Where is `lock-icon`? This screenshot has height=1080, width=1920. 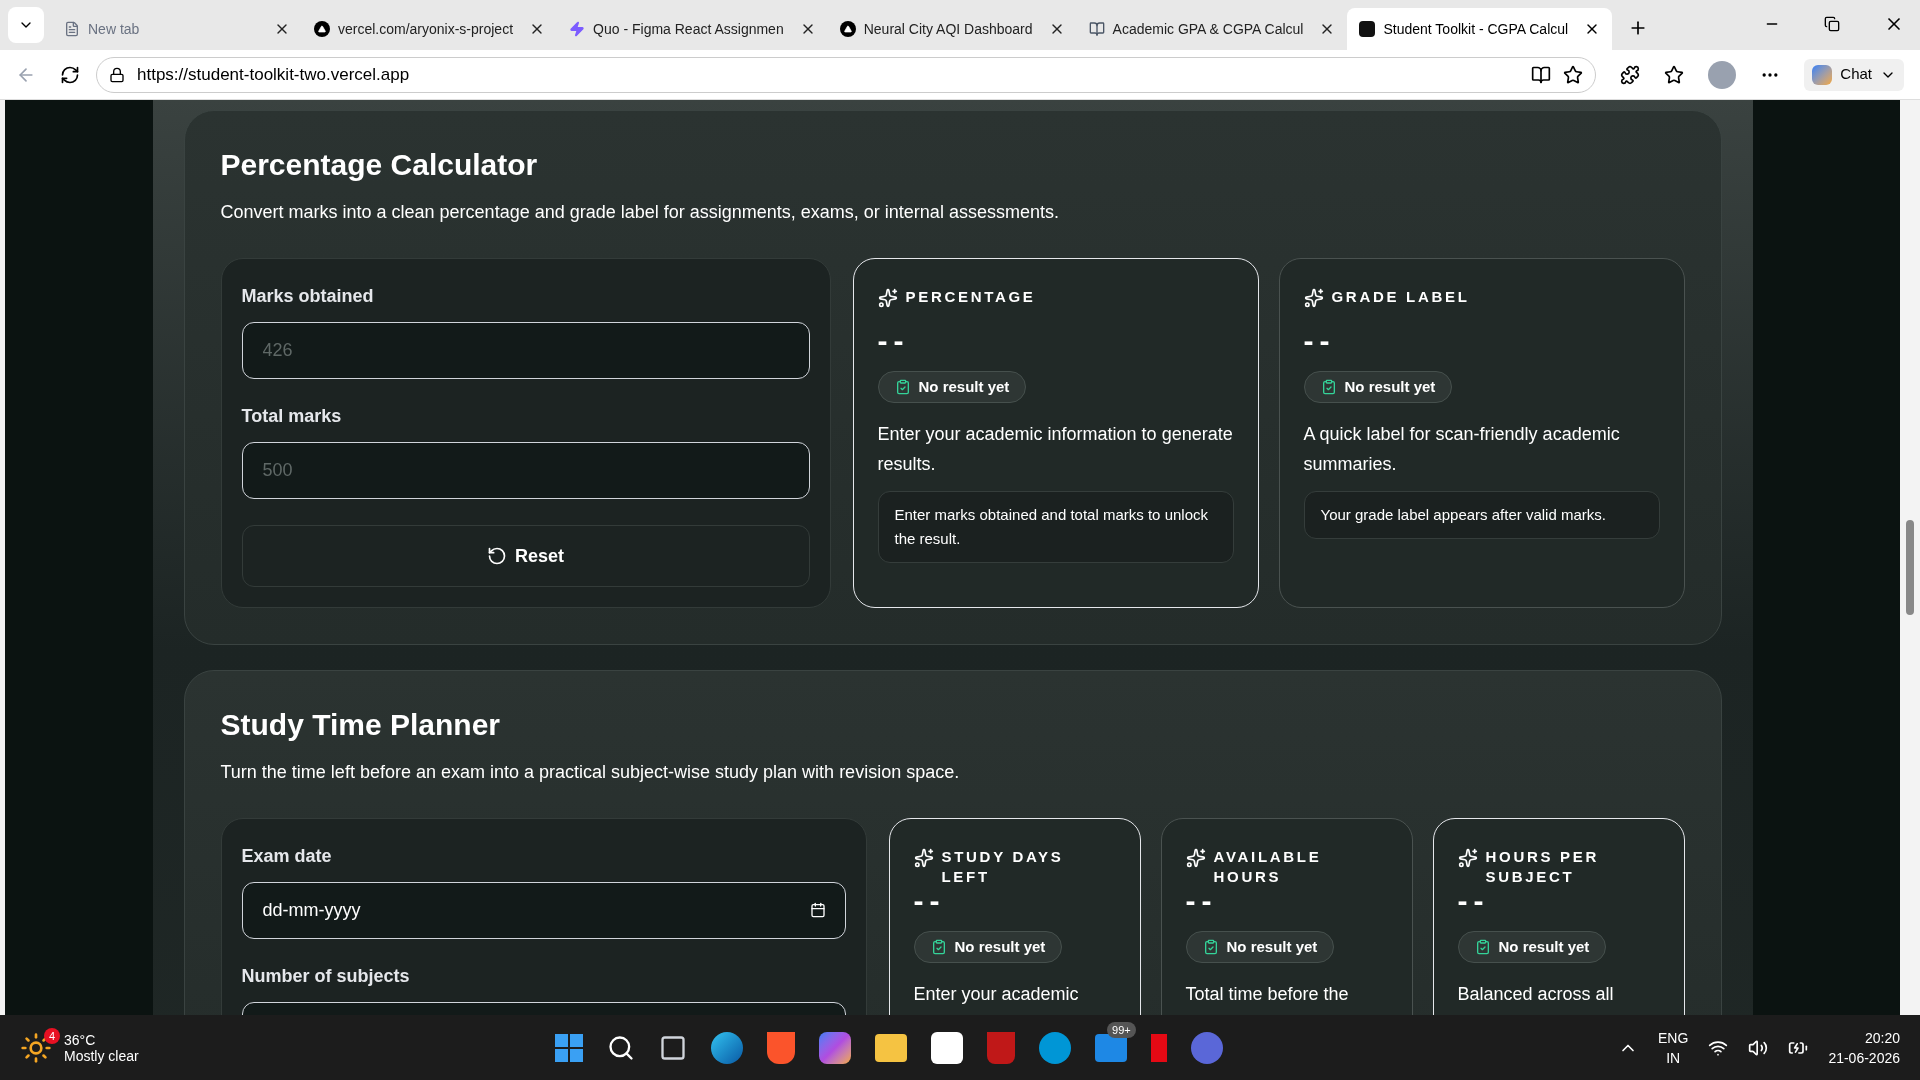
lock-icon is located at coordinates (117, 74).